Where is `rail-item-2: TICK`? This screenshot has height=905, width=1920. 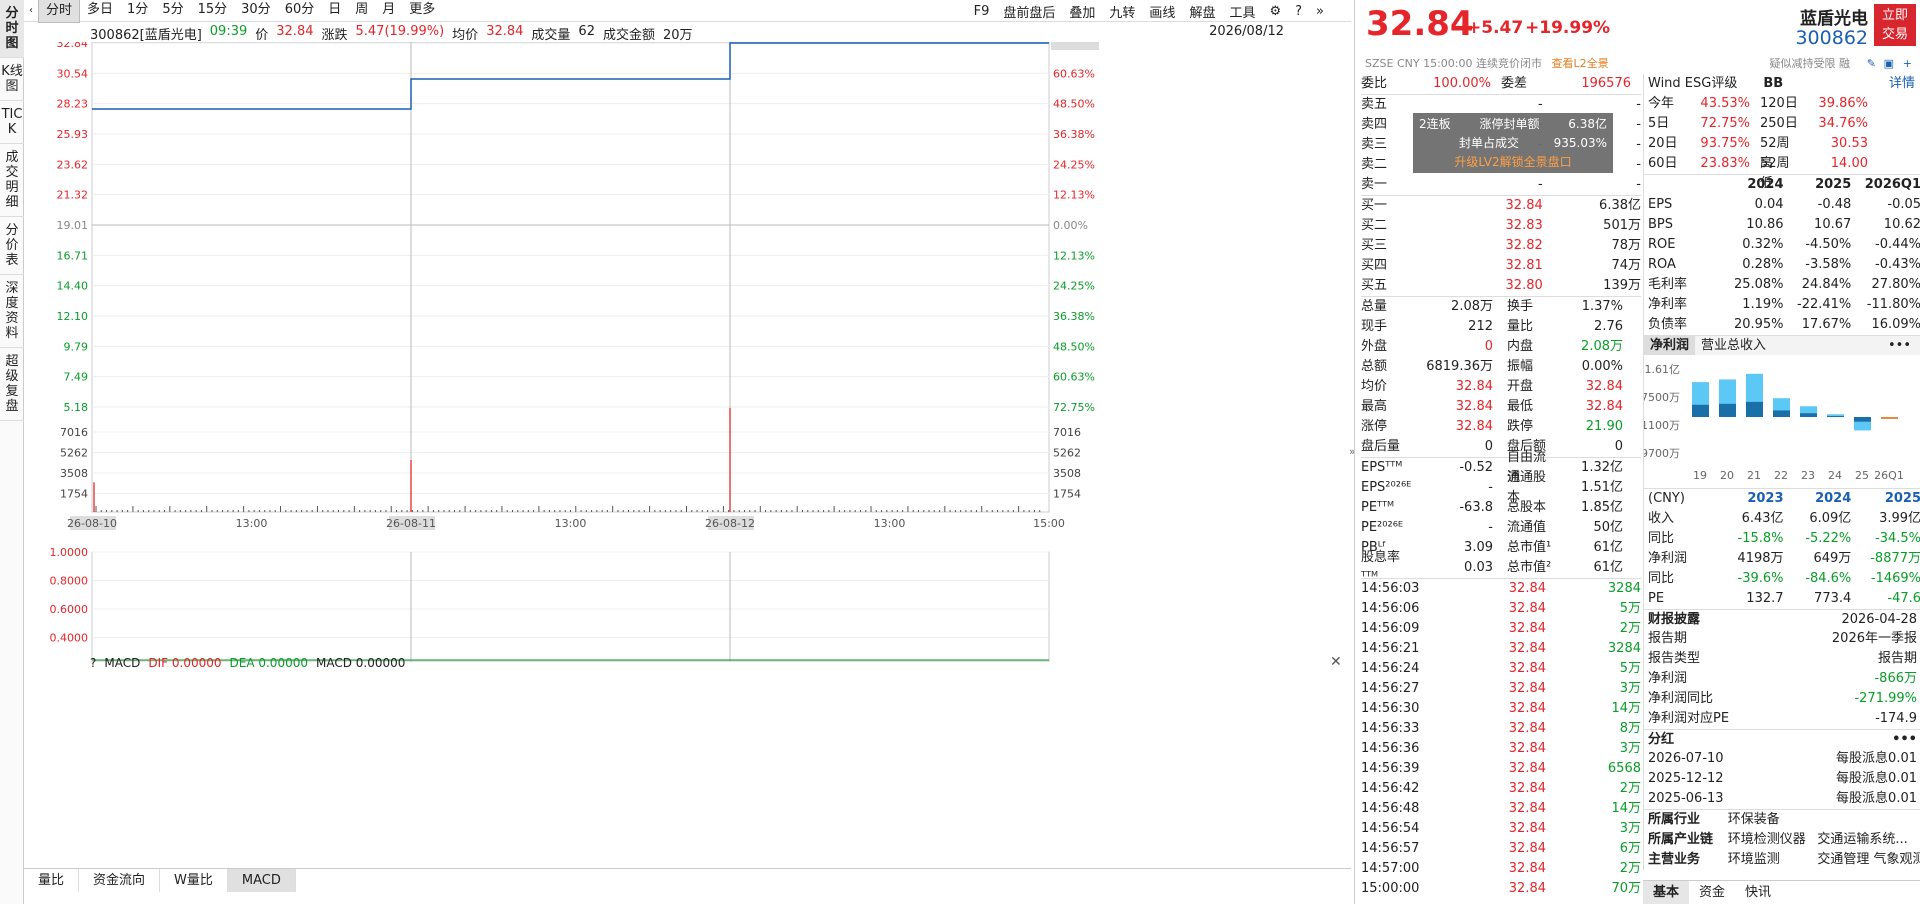 rail-item-2: TICK is located at coordinates (12, 122).